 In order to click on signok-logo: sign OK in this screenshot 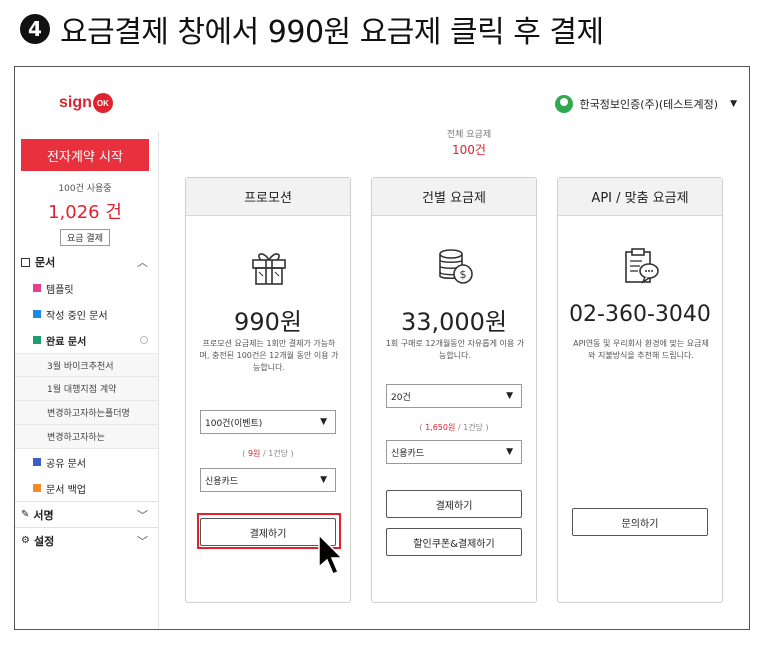, I will do `click(86, 103)`.